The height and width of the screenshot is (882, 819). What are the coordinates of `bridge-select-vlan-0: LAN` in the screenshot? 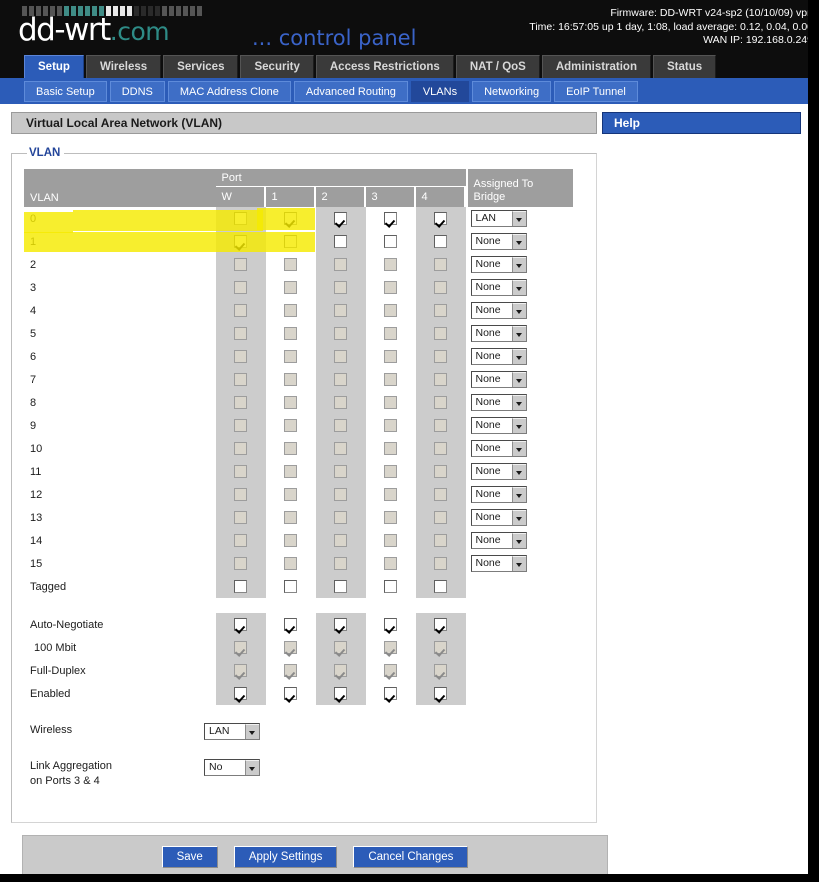 It's located at (498, 218).